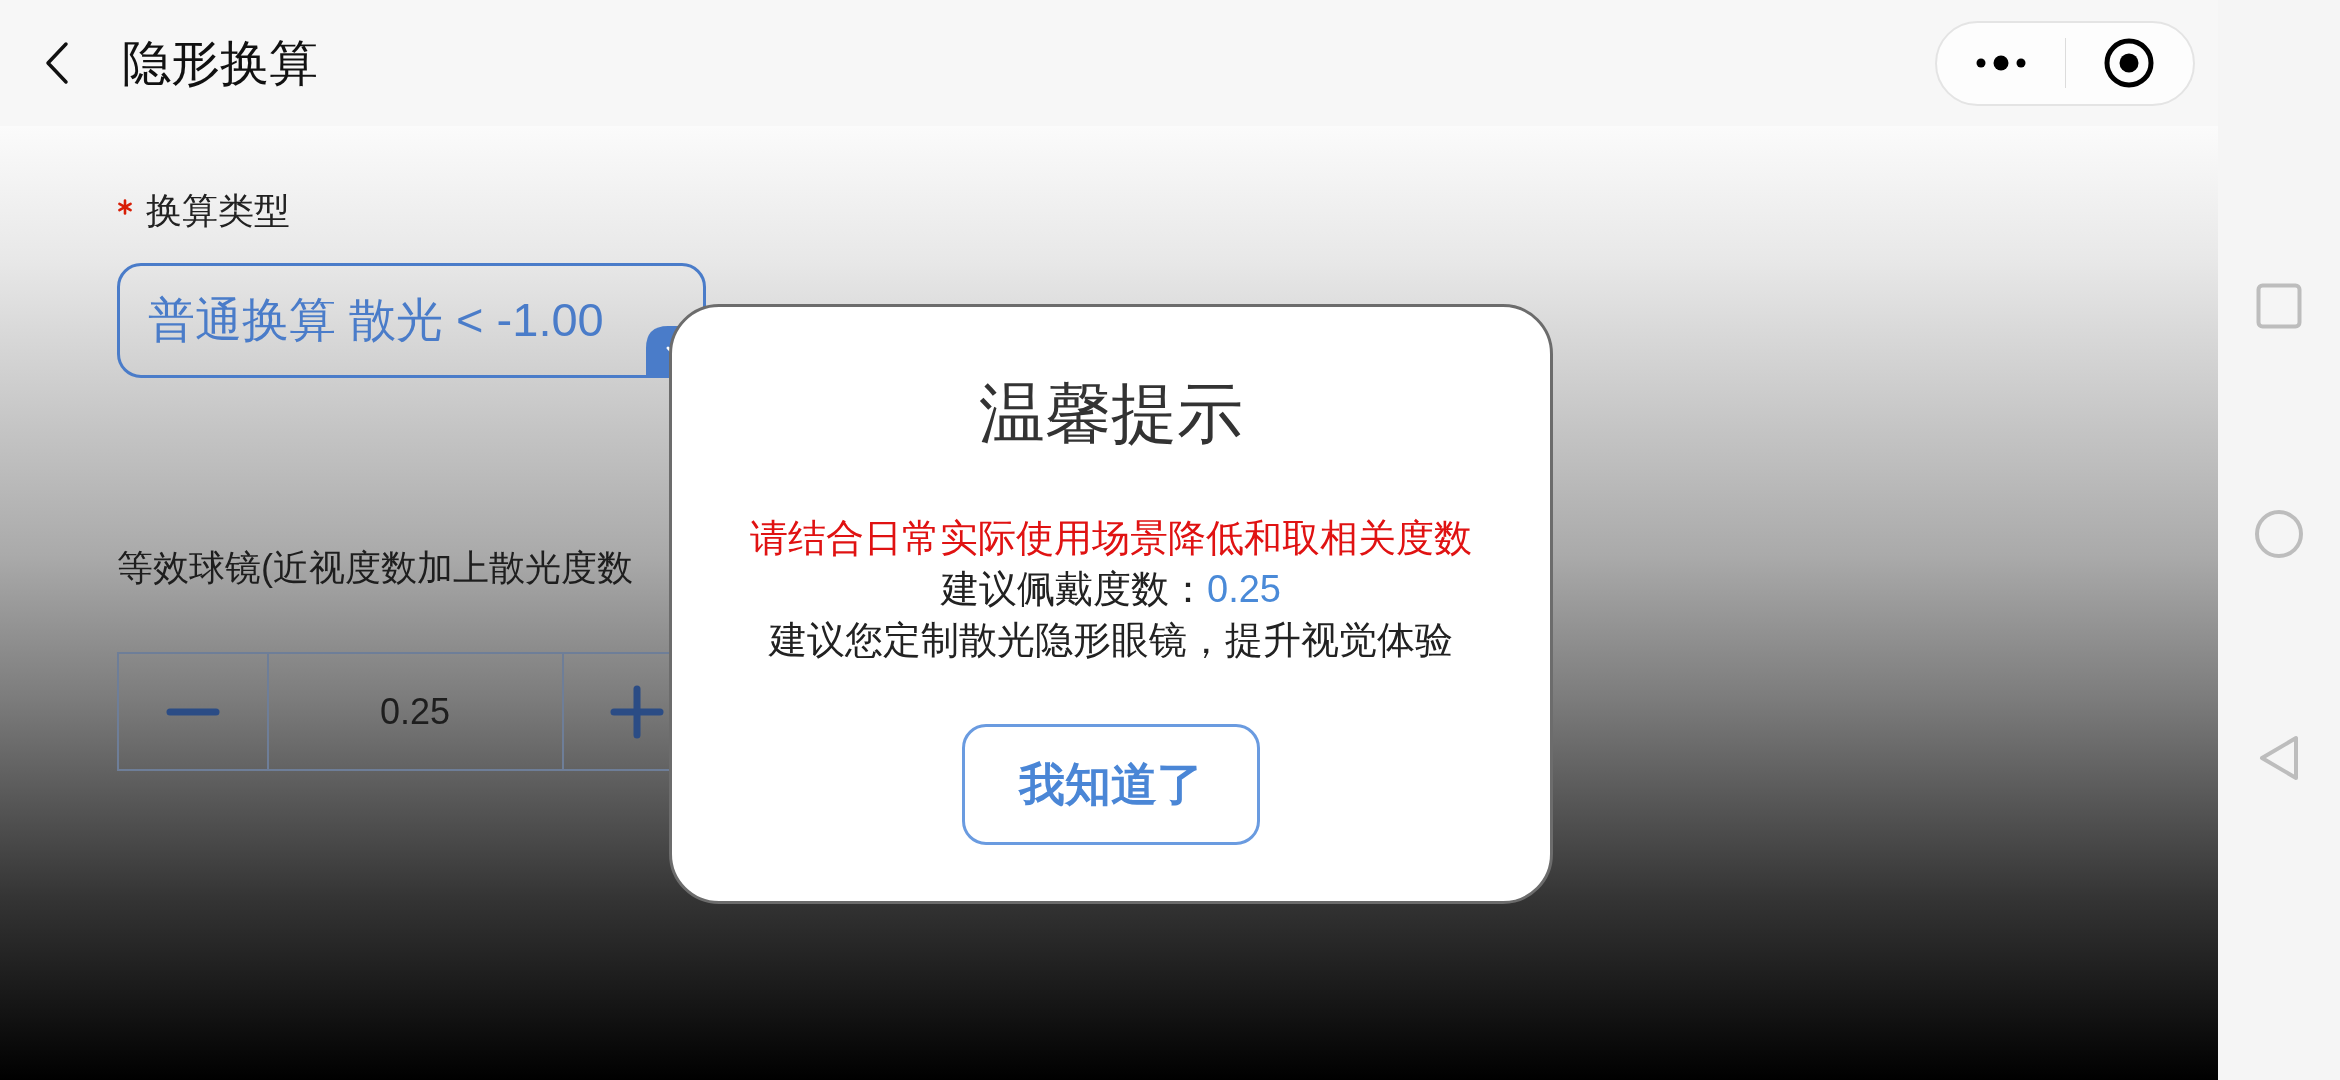  Describe the element at coordinates (220, 63) in the screenshot. I see `page-title: 隐形换算` at that location.